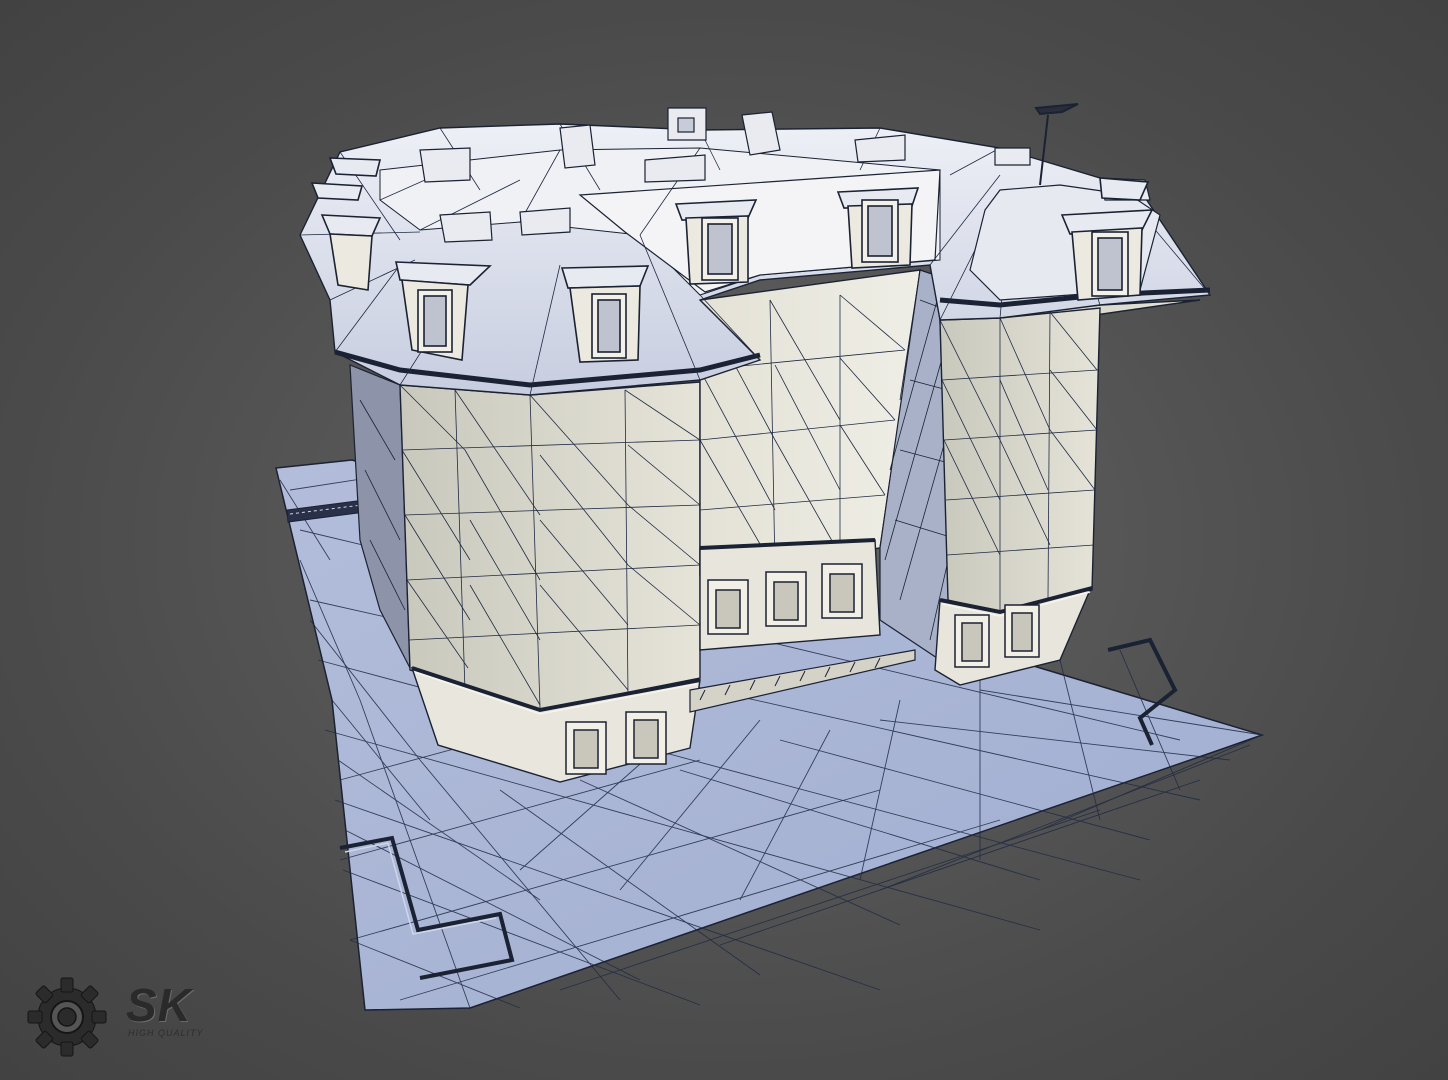 This screenshot has width=1448, height=1080. I want to click on brand-tagline: HIGH QUALITY, so click(166, 1033).